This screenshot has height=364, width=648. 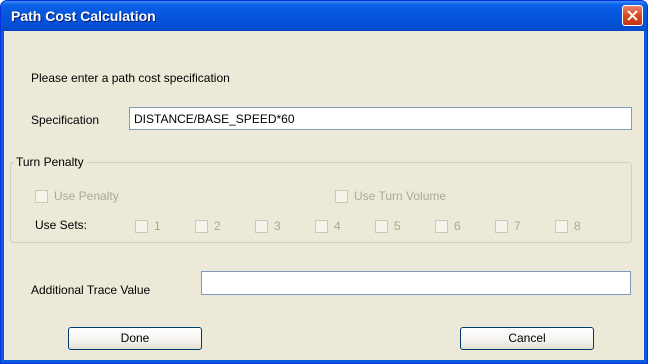 I want to click on set-checkbox: 8, so click(x=568, y=226).